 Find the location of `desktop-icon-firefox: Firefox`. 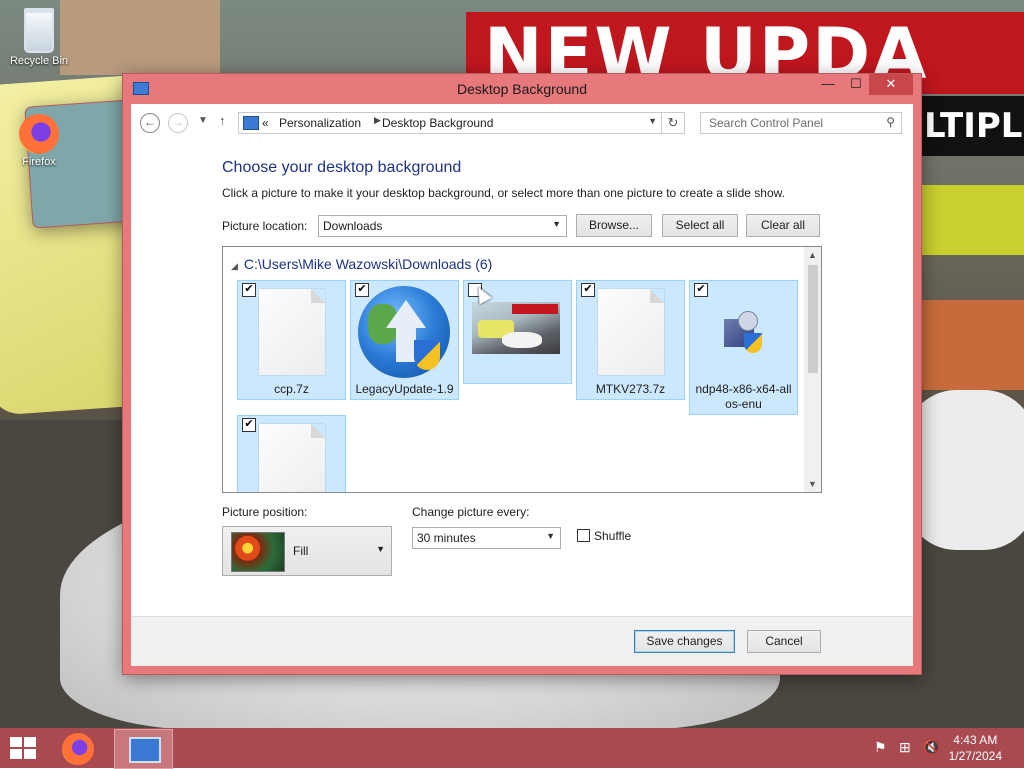

desktop-icon-firefox: Firefox is located at coordinates (39, 141).